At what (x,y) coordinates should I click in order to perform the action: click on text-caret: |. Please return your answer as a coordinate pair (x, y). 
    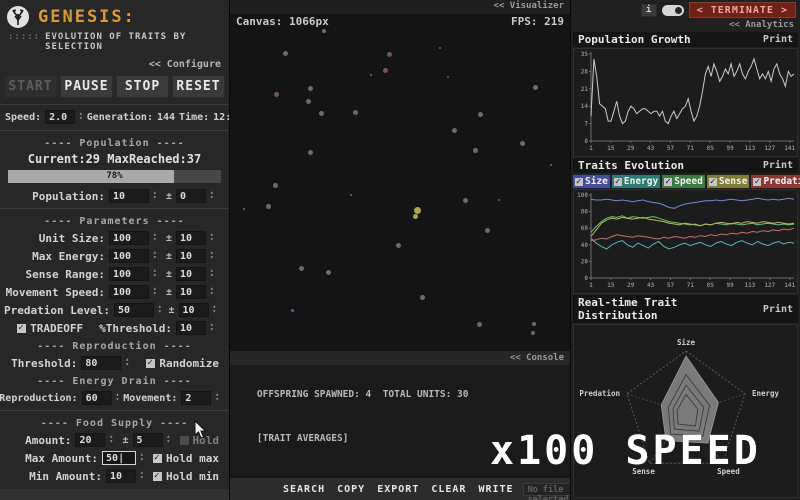
    Looking at the image, I should click on (121, 458).